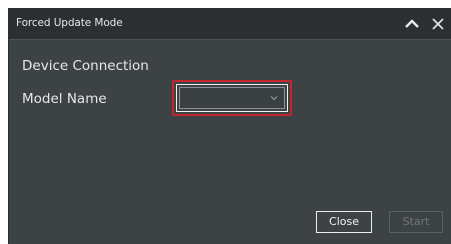 The image size is (451, 244). I want to click on model-name-select, so click(232, 98).